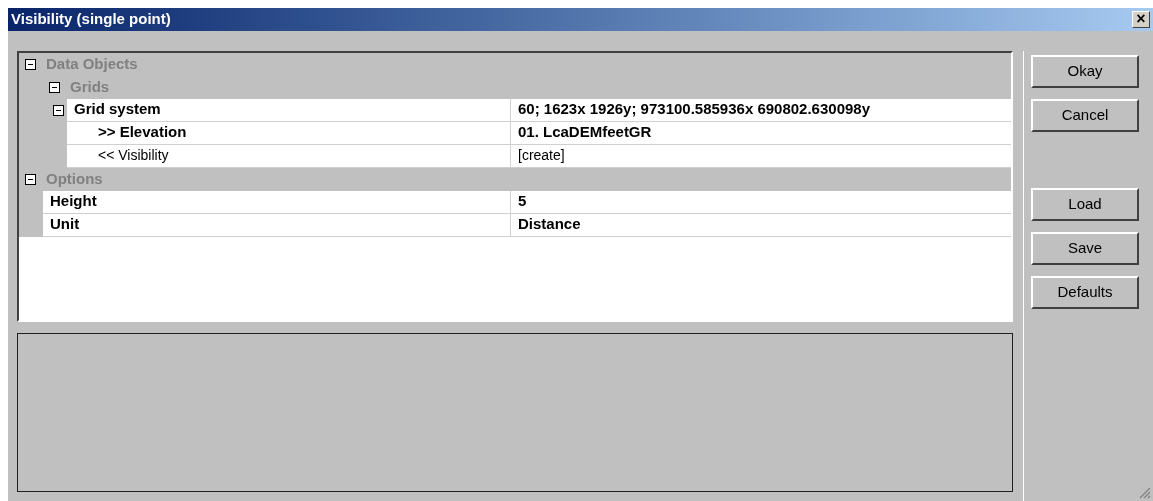  Describe the element at coordinates (277, 225) in the screenshot. I see `property-name: Unit` at that location.